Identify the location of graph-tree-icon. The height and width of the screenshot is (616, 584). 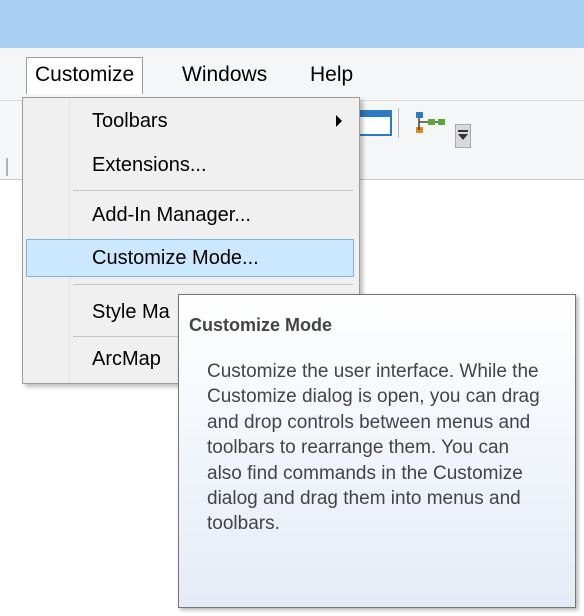
(430, 123).